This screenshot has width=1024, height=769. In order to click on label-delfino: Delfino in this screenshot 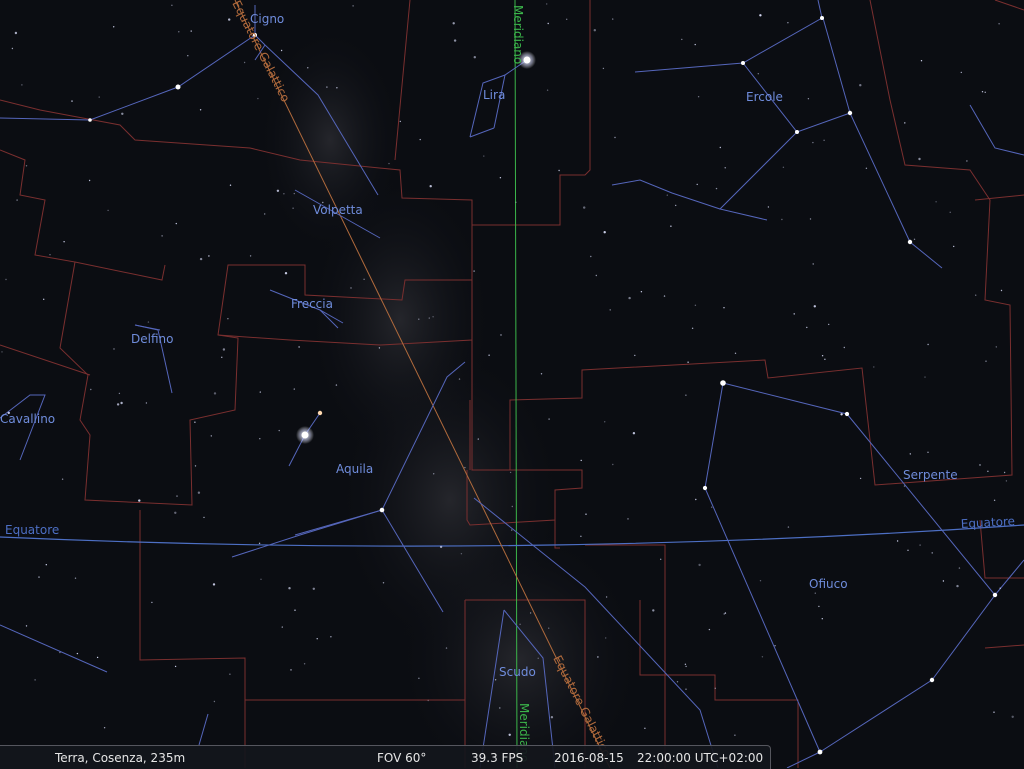, I will do `click(152, 339)`.